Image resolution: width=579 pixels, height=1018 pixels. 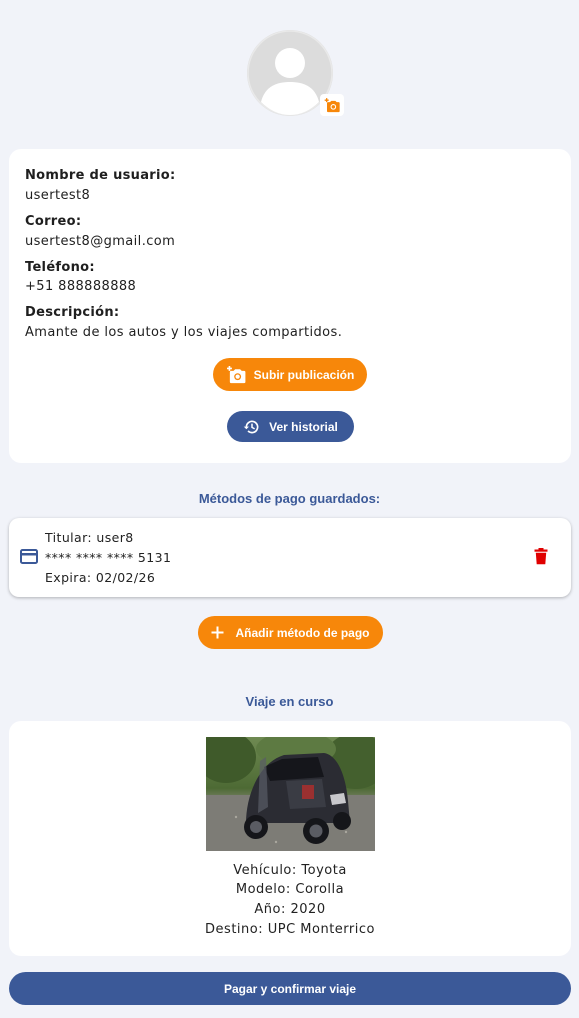 I want to click on pay-and-confirm-button: Pagar y confirmar viaje, so click(x=290, y=988).